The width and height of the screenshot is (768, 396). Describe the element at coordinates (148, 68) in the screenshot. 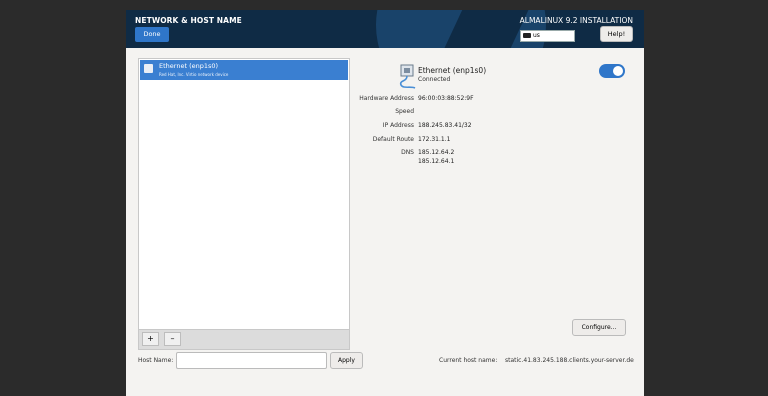

I see `network-wired-icon` at that location.